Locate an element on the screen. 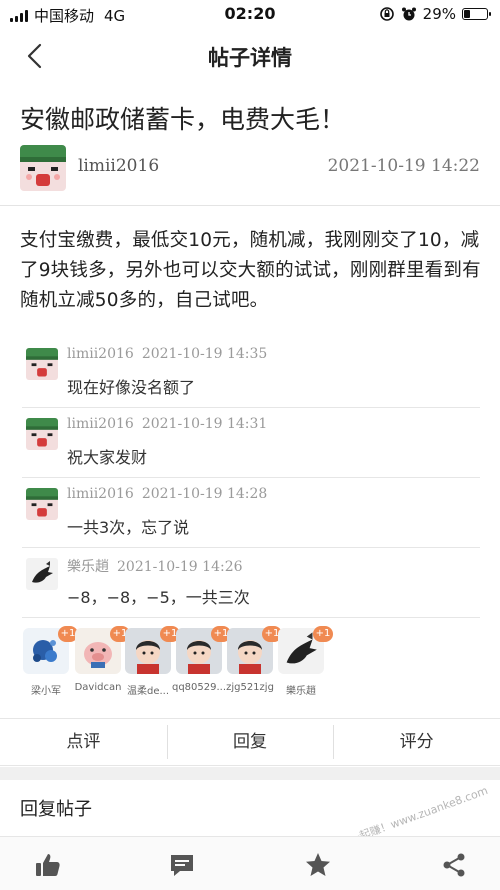 The width and height of the screenshot is (500, 890). action-bar: 点评 回复 评分 is located at coordinates (250, 742).